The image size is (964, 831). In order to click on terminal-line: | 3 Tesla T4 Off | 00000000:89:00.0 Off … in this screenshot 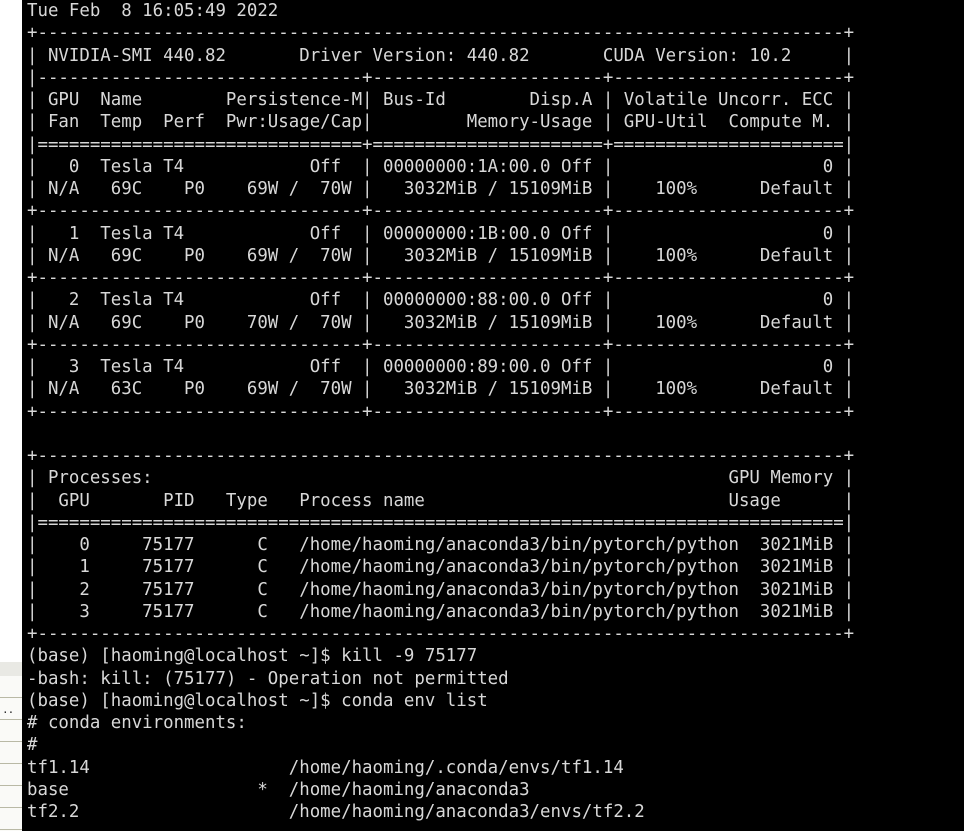, I will do `click(441, 367)`.